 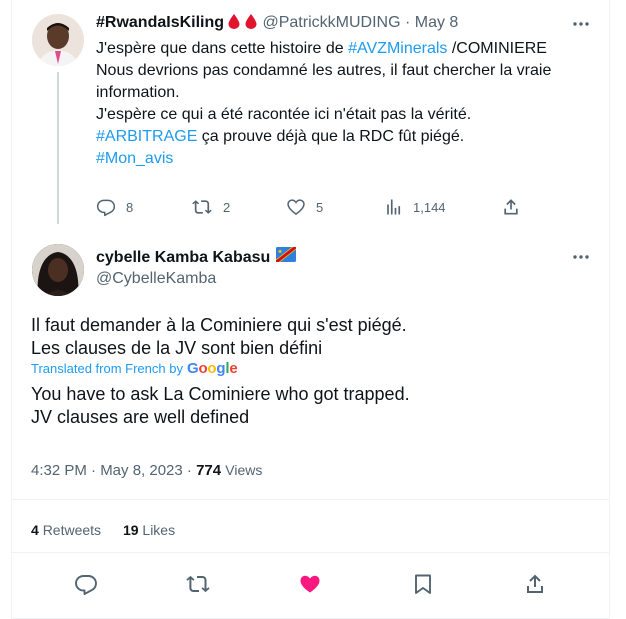 I want to click on author-name-row: cybelle Kamba Kabasu, so click(x=196, y=257).